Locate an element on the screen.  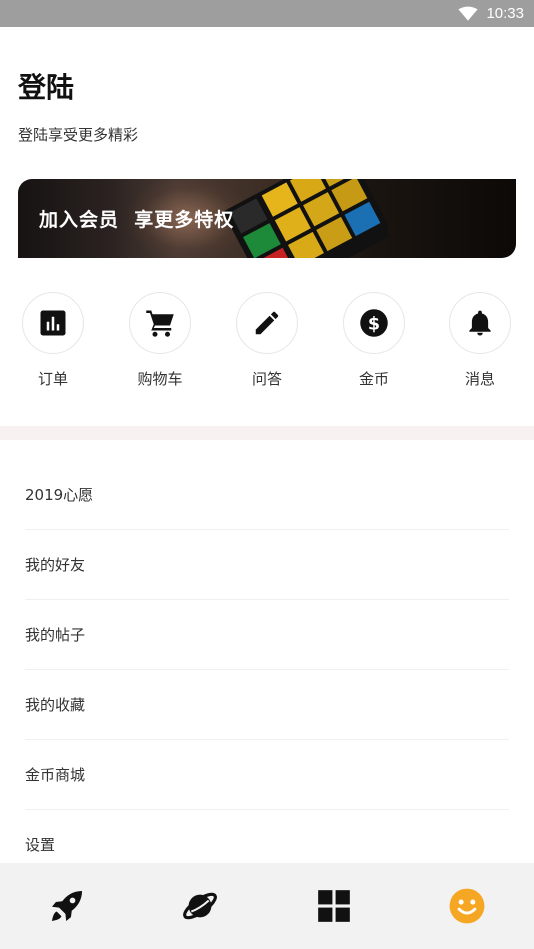
quick-action-label: 金币 is located at coordinates (373, 379).